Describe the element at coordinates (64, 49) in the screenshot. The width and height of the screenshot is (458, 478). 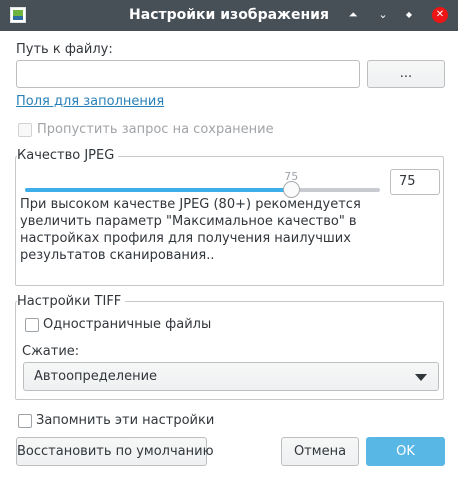
I see `file-path-label: Путь к файлу:` at that location.